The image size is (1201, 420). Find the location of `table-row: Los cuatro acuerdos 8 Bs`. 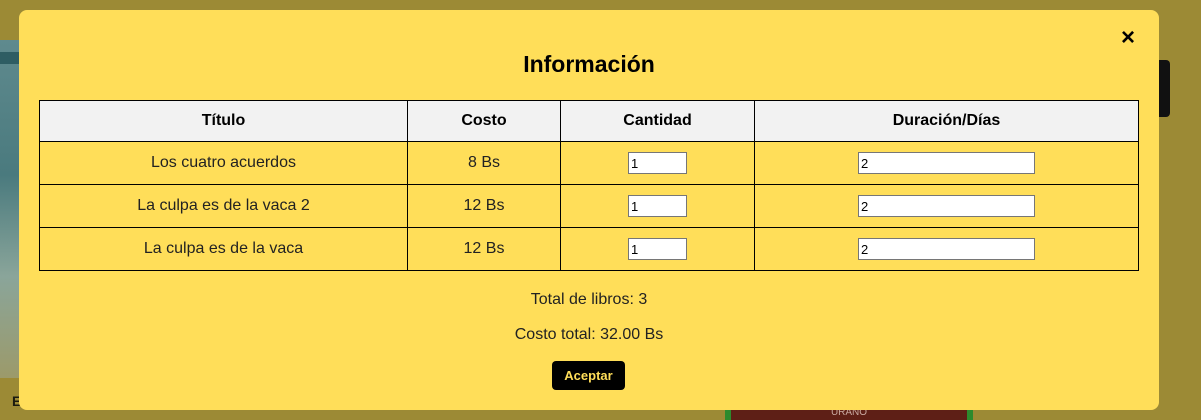

table-row: Los cuatro acuerdos 8 Bs is located at coordinates (589, 163).